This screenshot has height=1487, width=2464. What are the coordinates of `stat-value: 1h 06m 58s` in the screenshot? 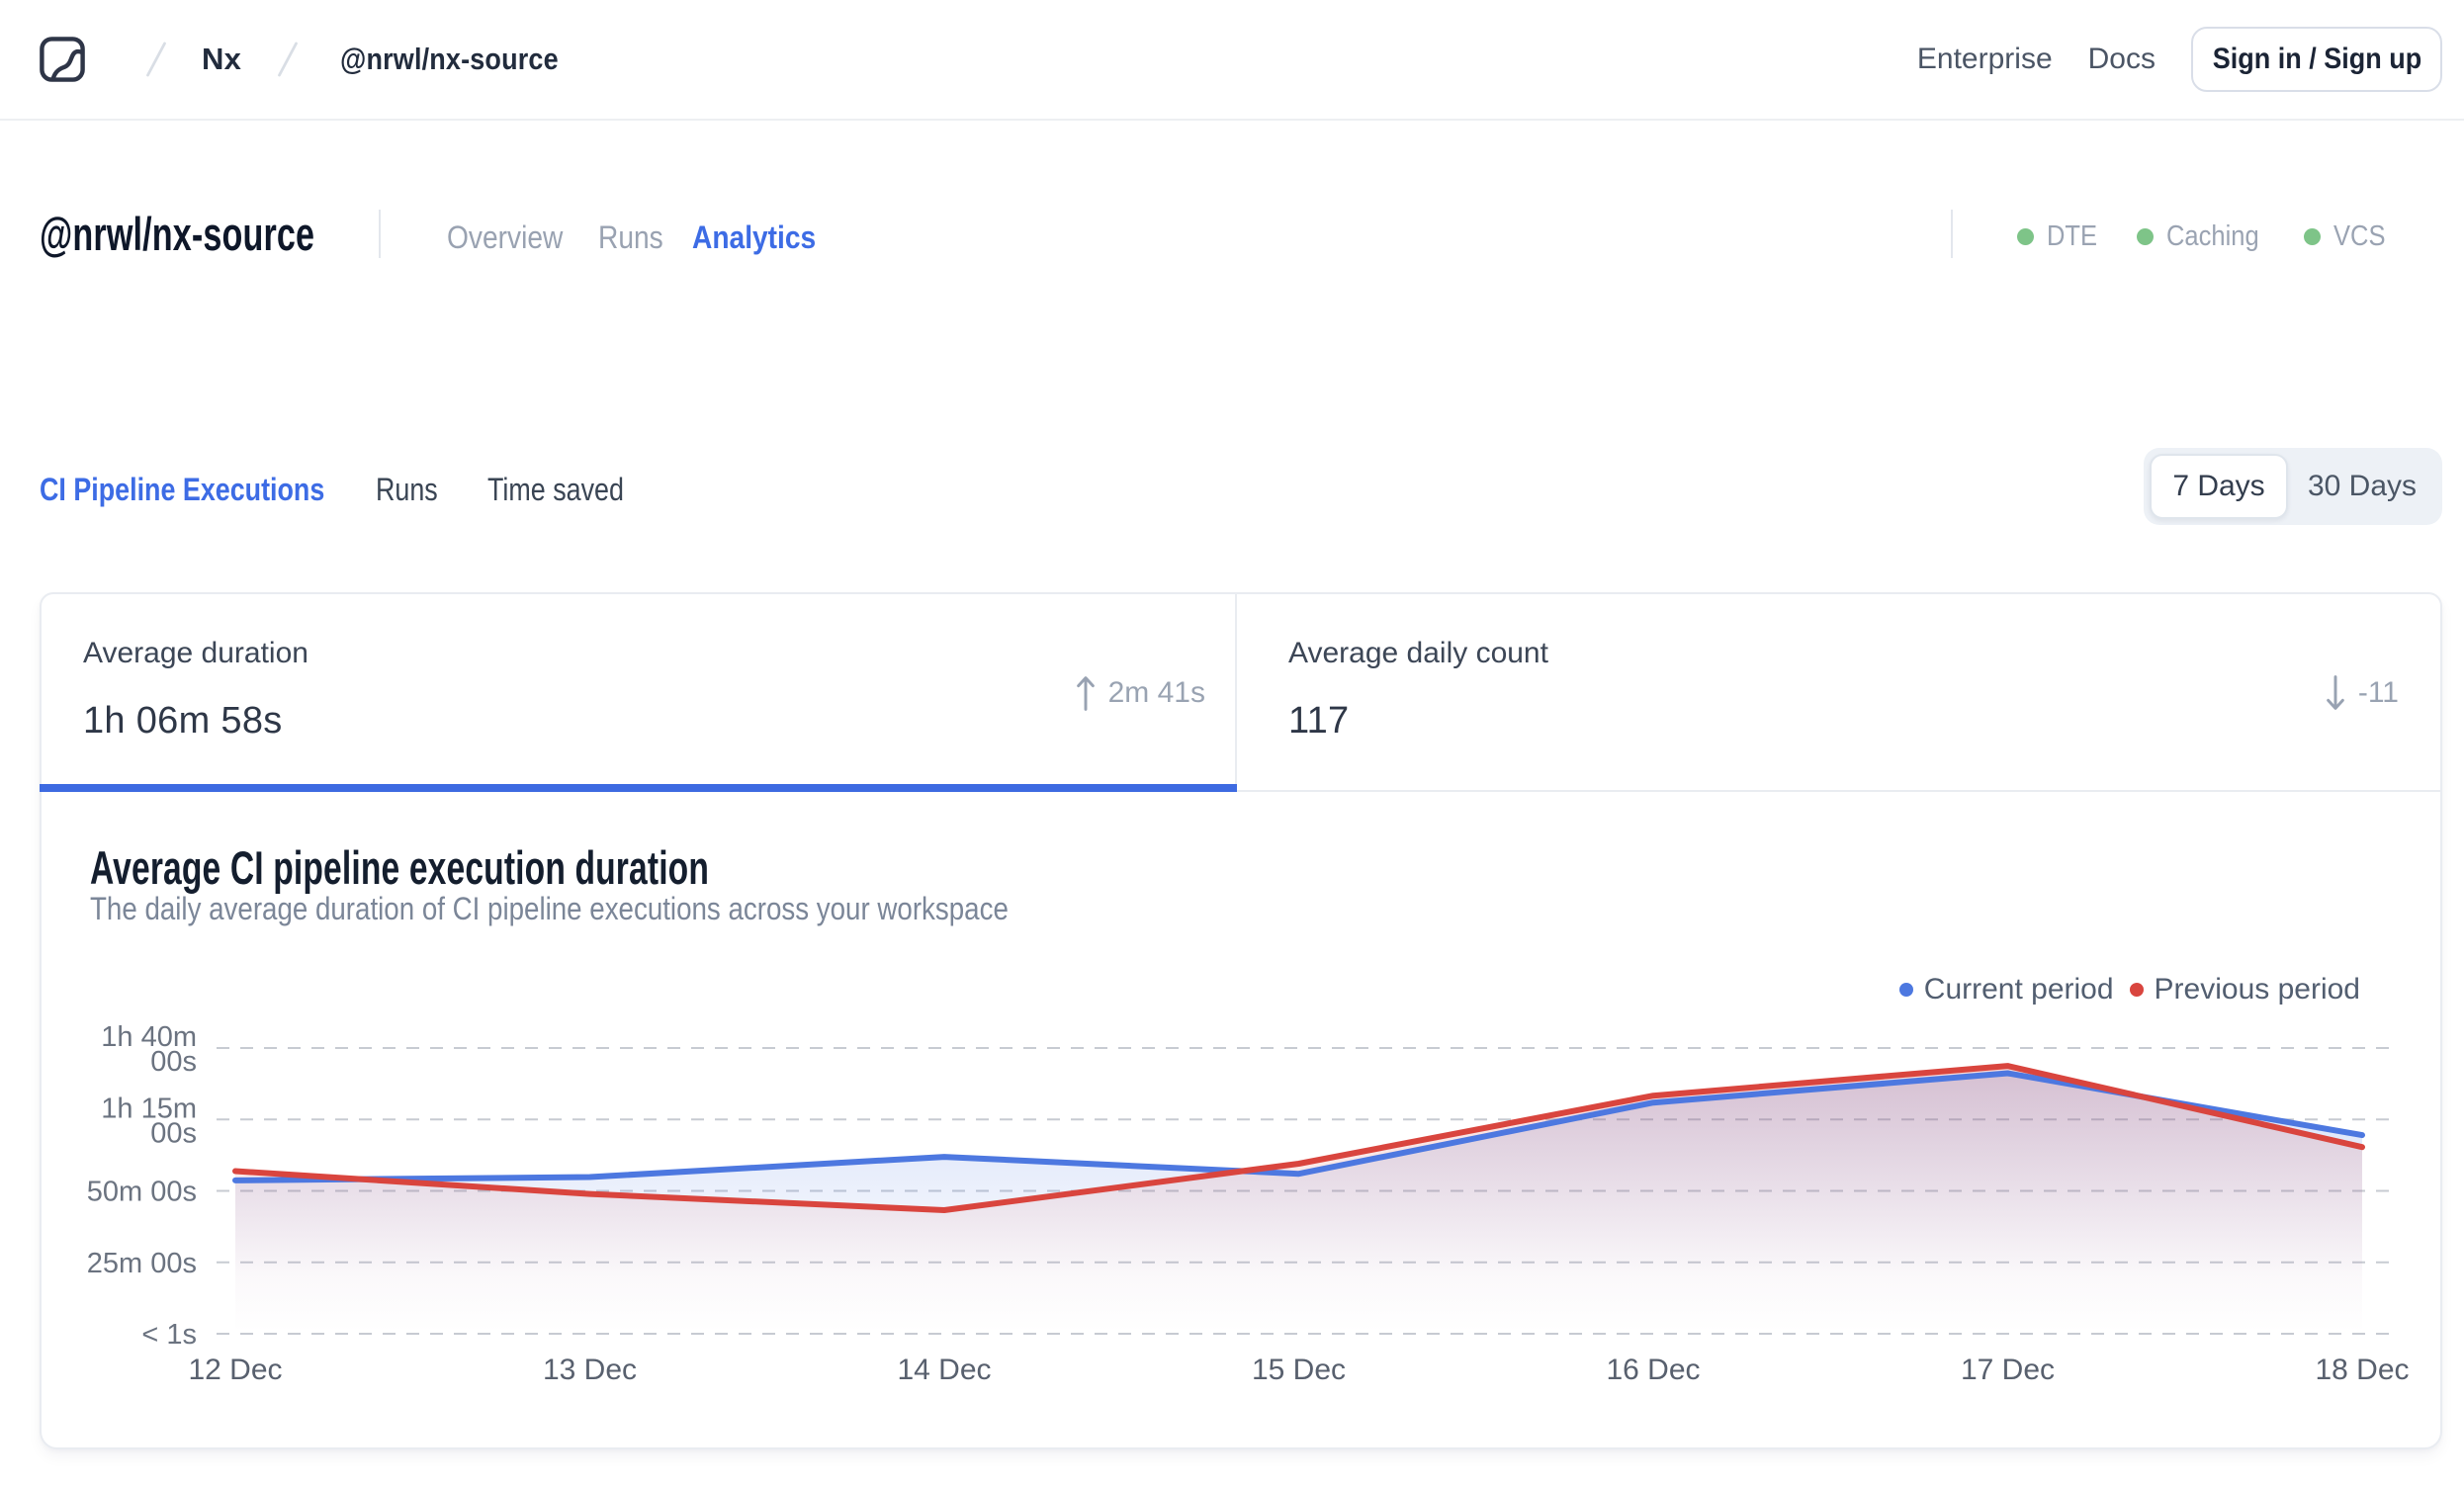 It's located at (183, 721).